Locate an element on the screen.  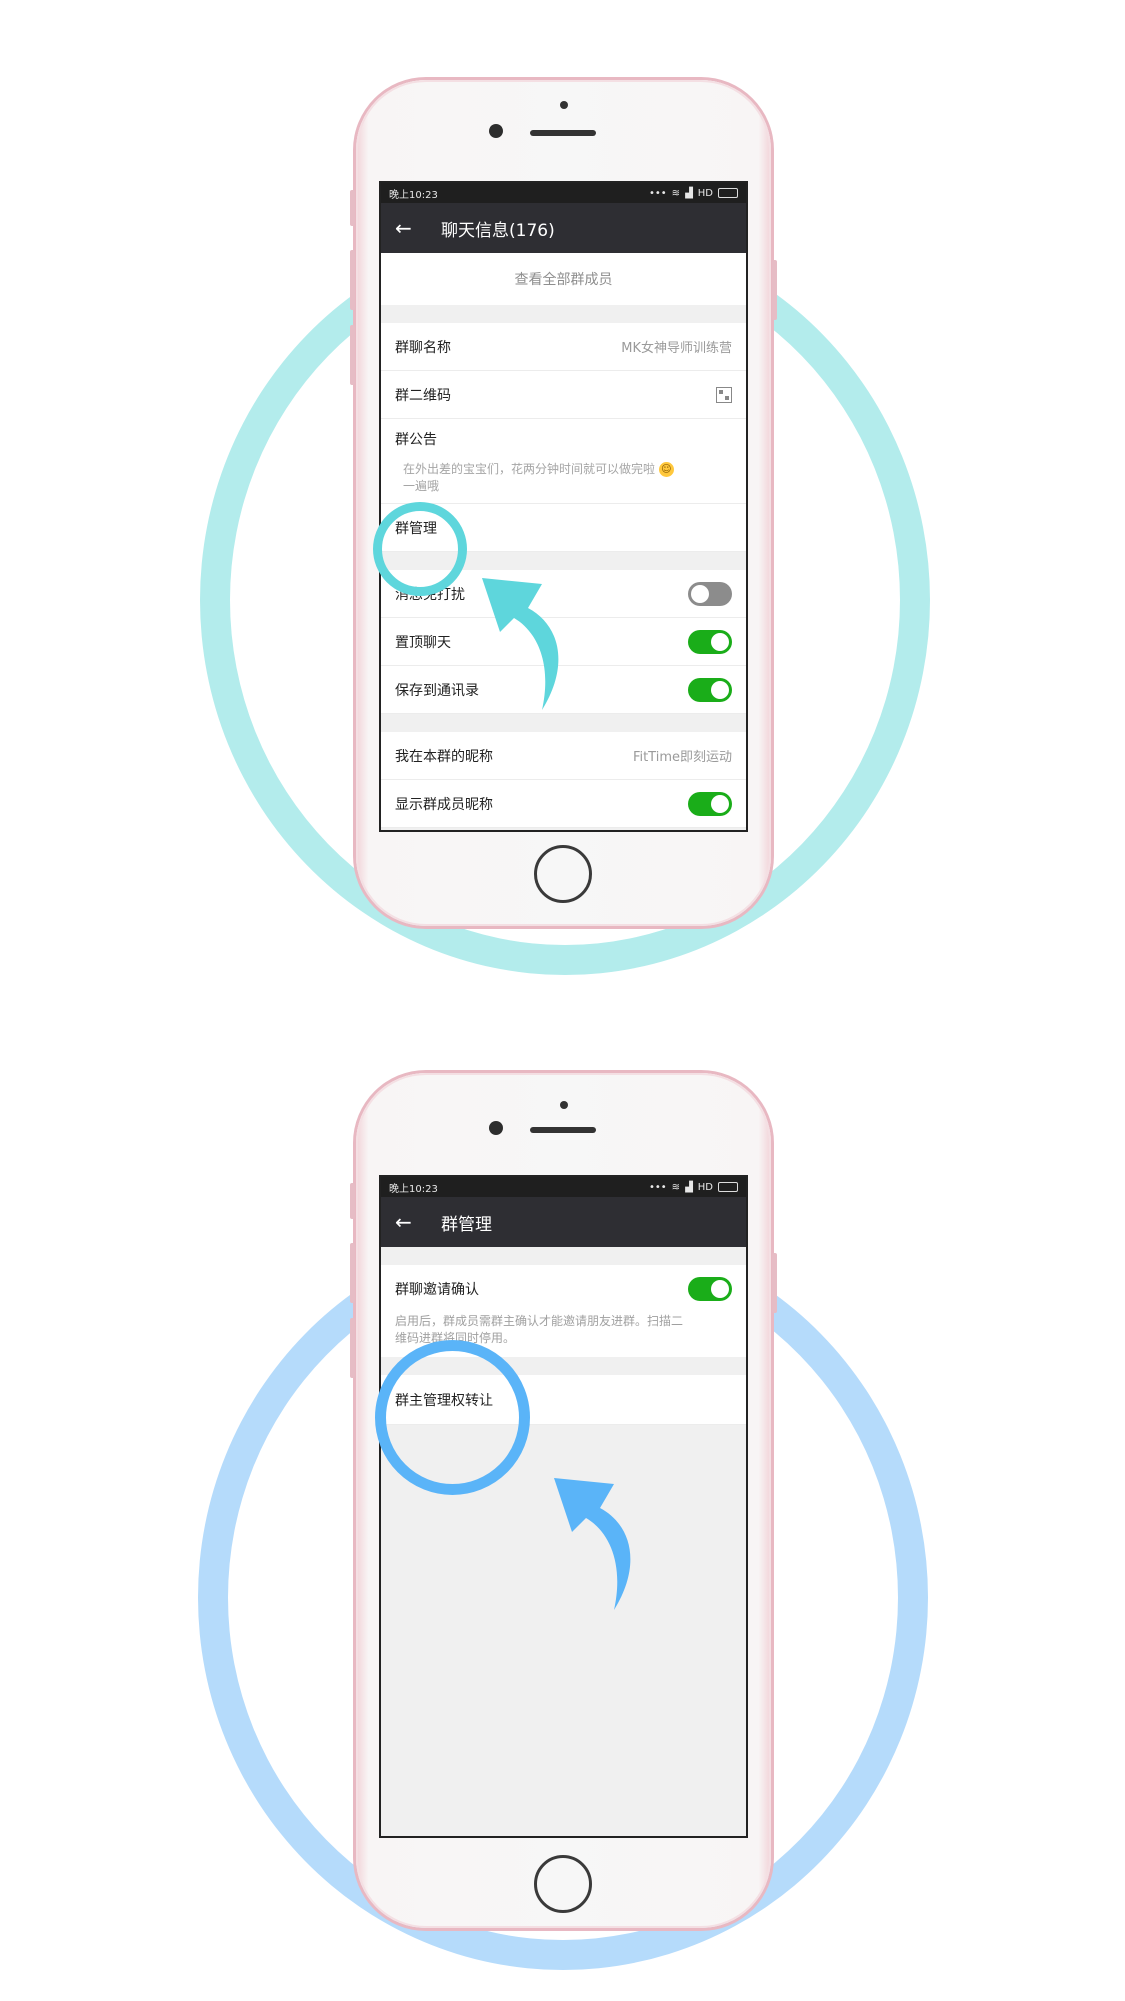
announcement-line-1: 在外出差的宝宝们，花两分钟时间就可以做完啦 is located at coordinates (529, 469).